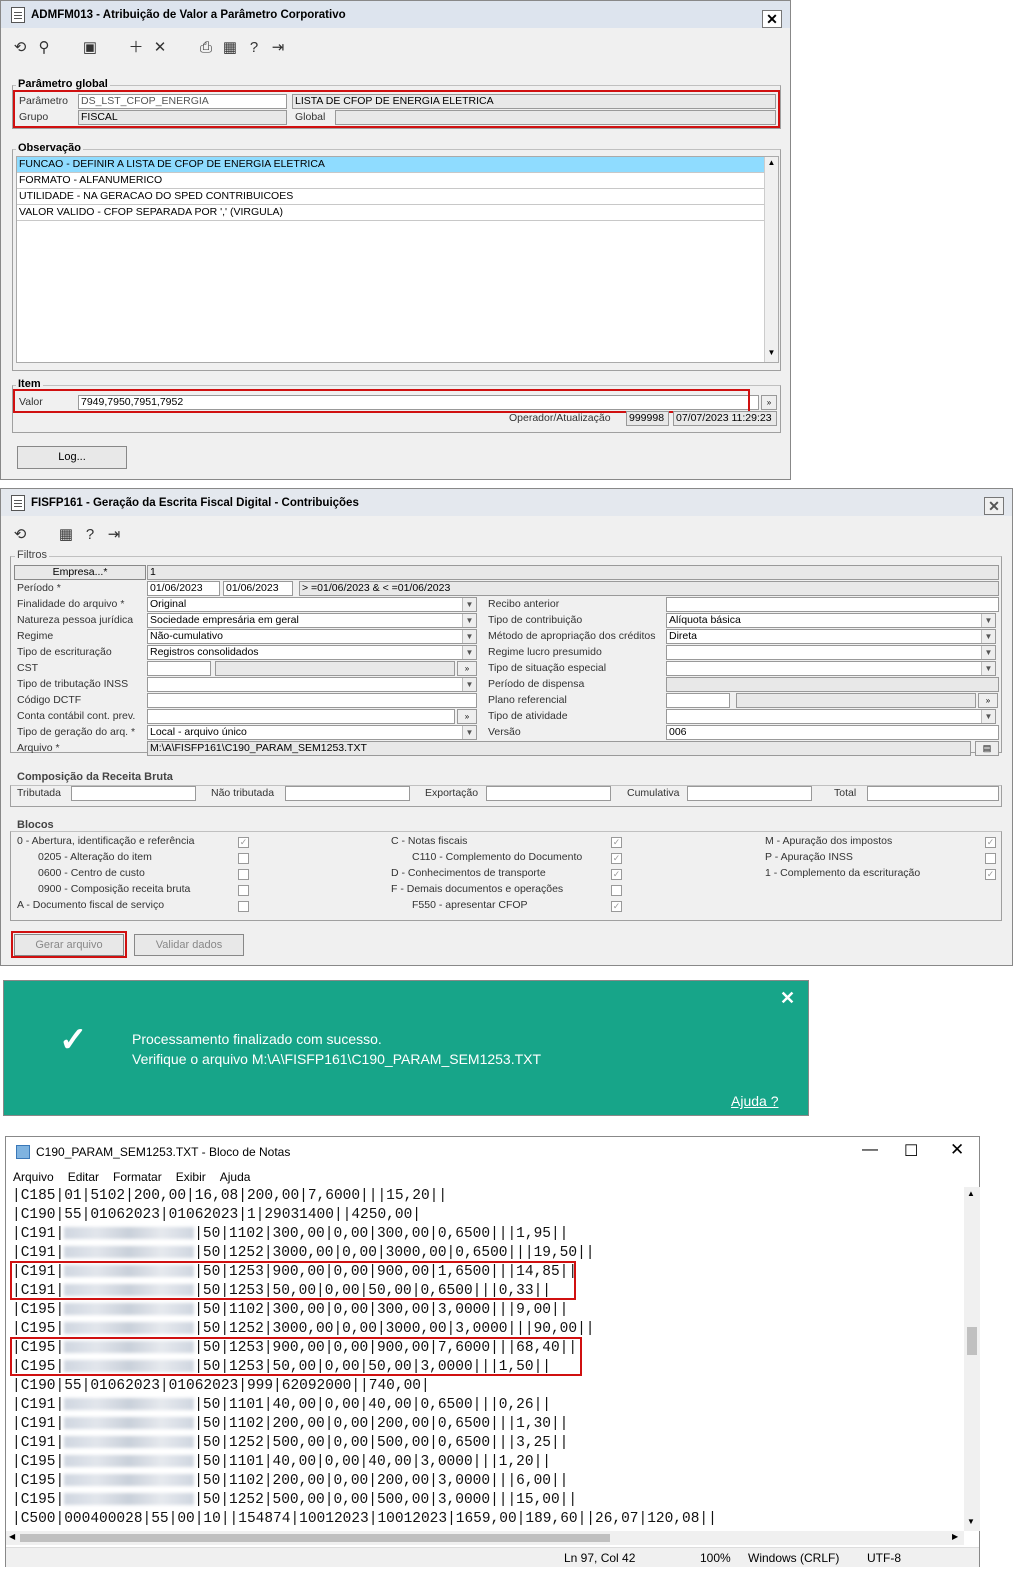  Describe the element at coordinates (698, 700) in the screenshot. I see `plano-referencial-field` at that location.